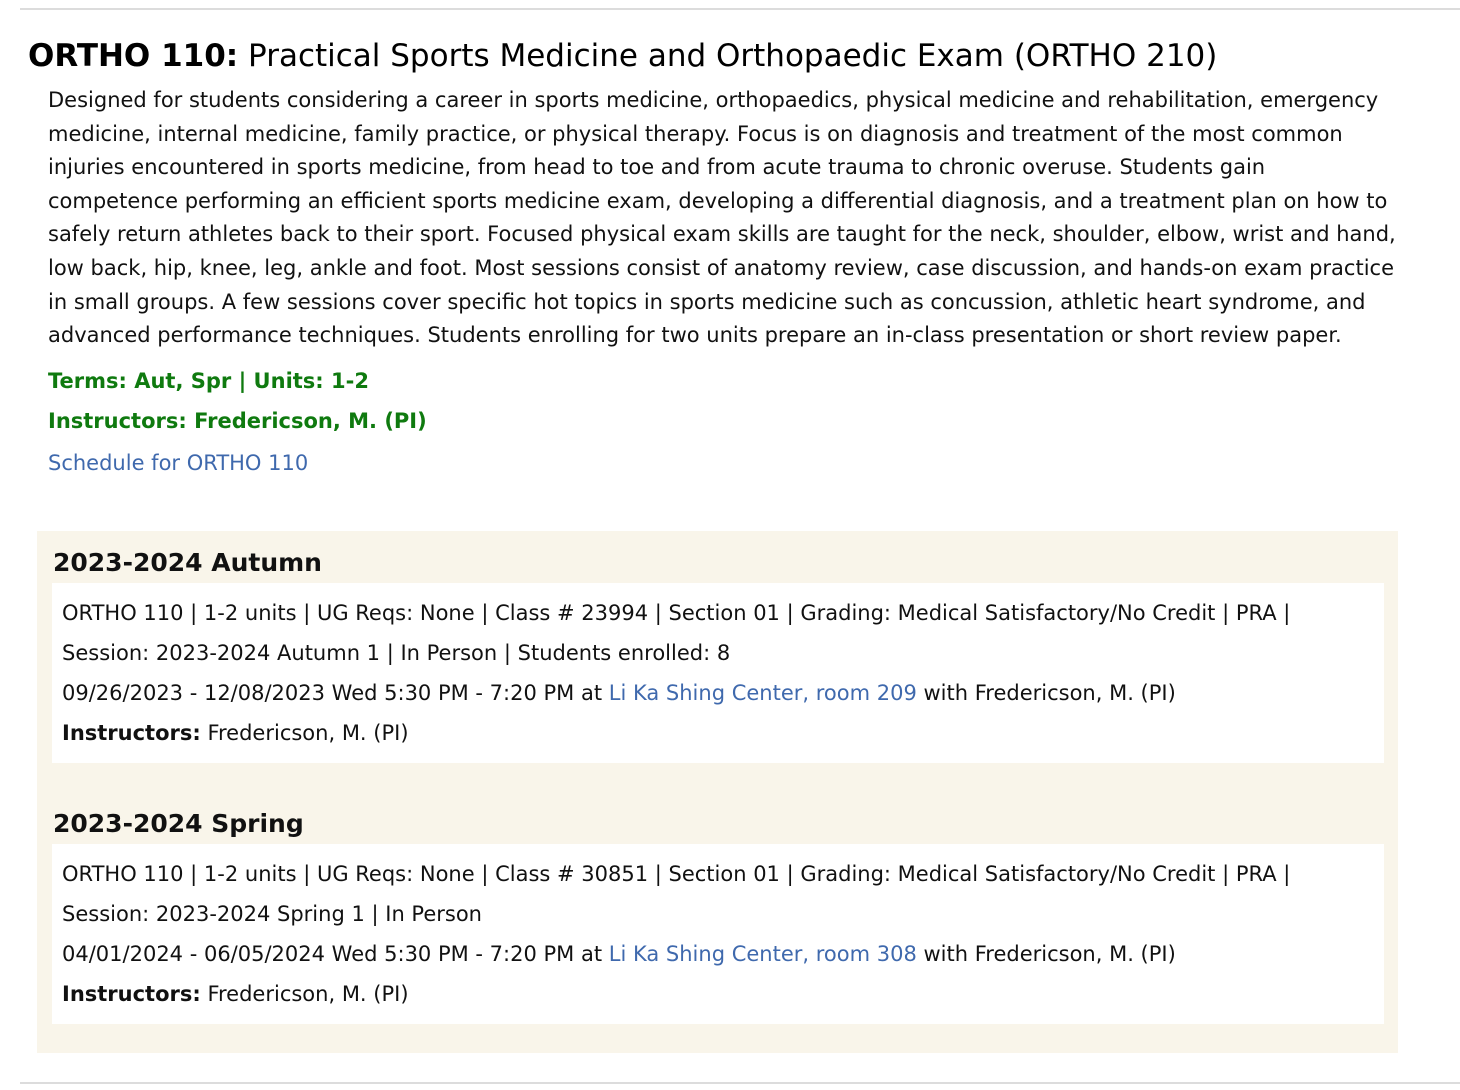 The width and height of the screenshot is (1460, 1090). What do you see at coordinates (178, 823) in the screenshot?
I see `term-heading: 2023-2024 Spring` at bounding box center [178, 823].